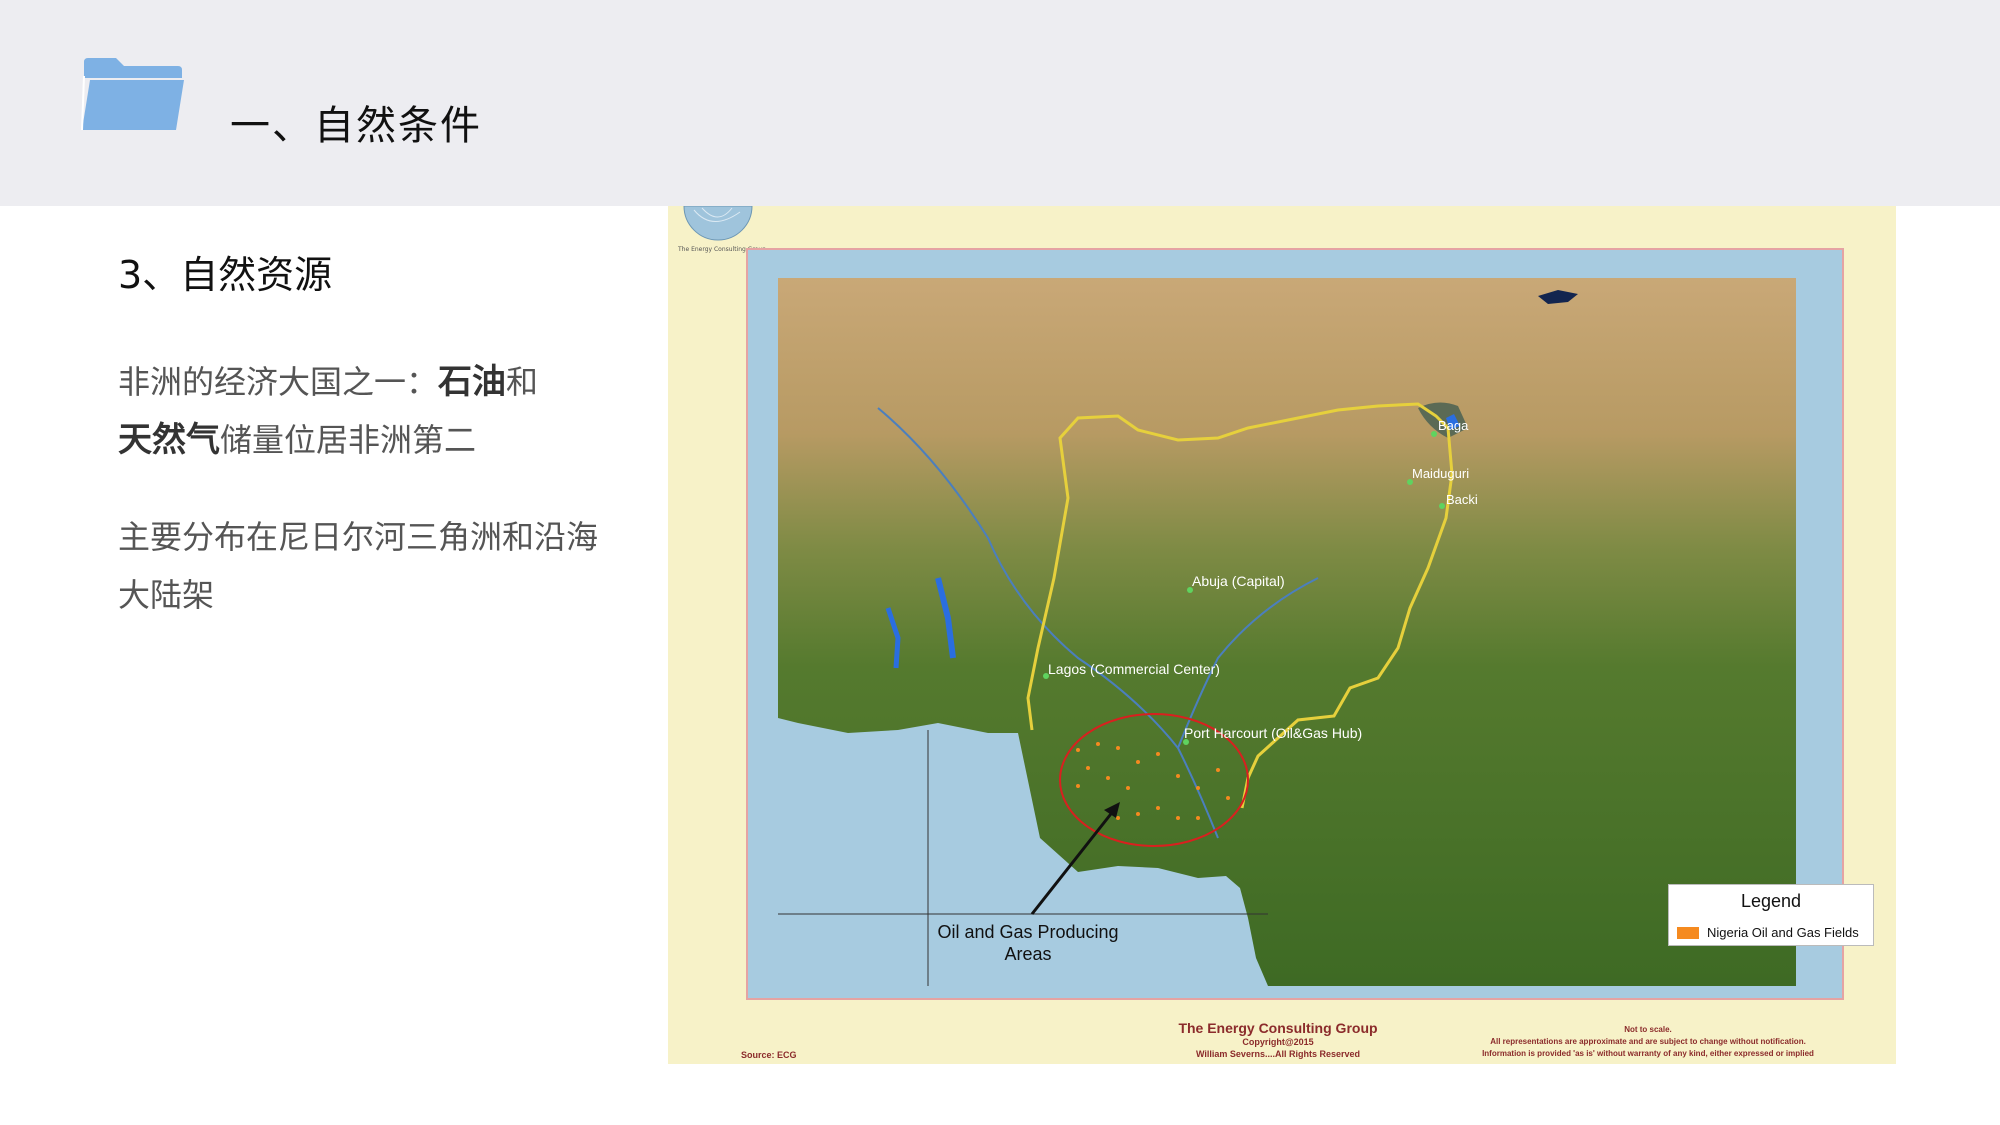 Image resolution: width=2000 pixels, height=1125 pixels. I want to click on section-title: 一、自然条件, so click(356, 126).